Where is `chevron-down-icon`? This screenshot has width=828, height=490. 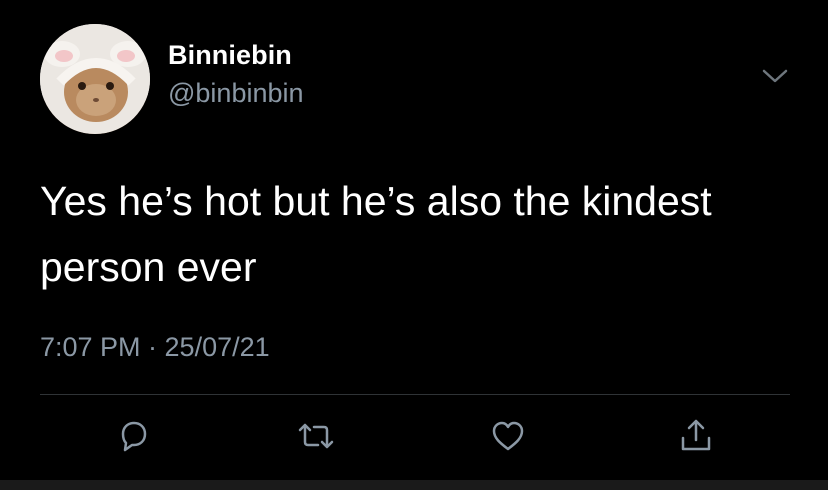
chevron-down-icon is located at coordinates (775, 76).